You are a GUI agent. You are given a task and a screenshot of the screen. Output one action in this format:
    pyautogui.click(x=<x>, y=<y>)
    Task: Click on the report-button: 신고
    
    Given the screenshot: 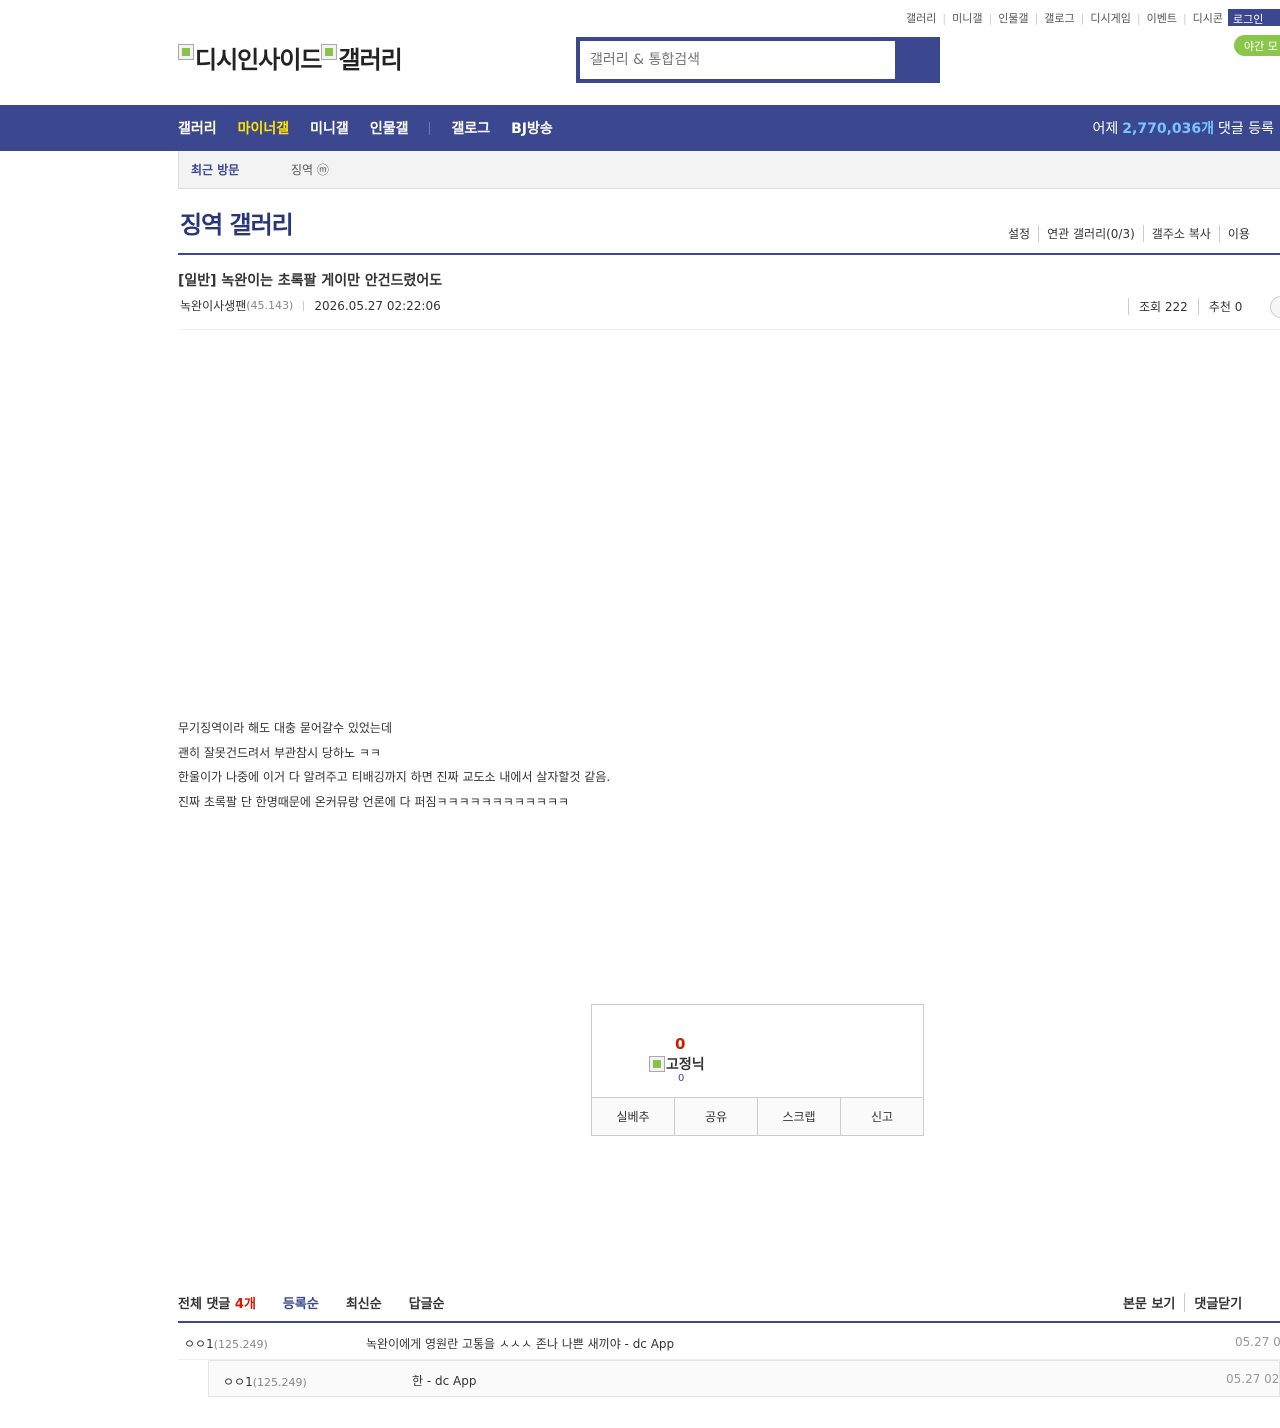 What is the action you would take?
    pyautogui.click(x=881, y=1116)
    